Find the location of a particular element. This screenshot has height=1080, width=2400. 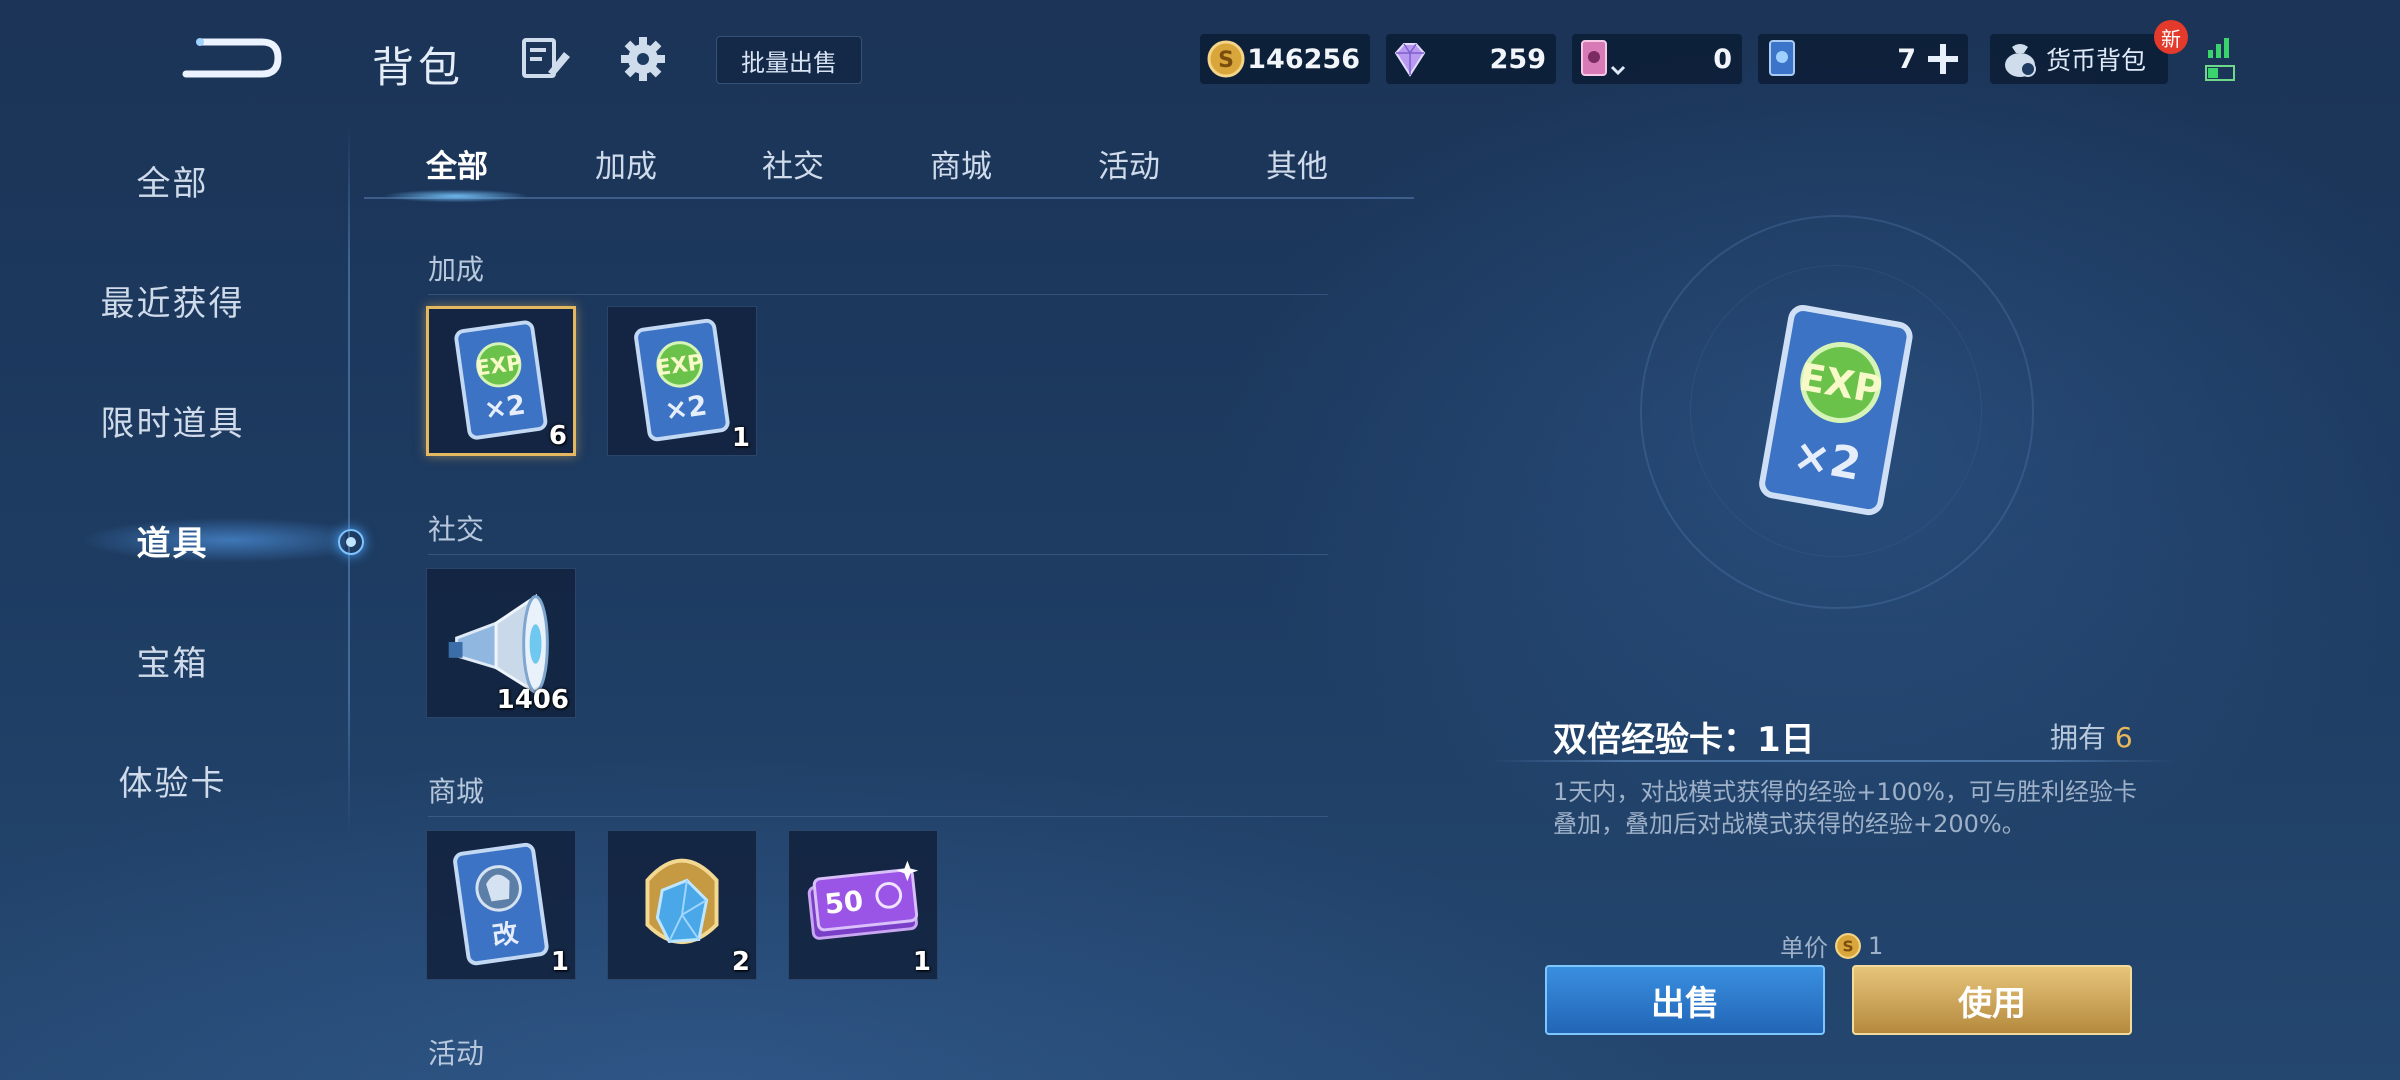

svg-text: 改 is located at coordinates (505, 935).